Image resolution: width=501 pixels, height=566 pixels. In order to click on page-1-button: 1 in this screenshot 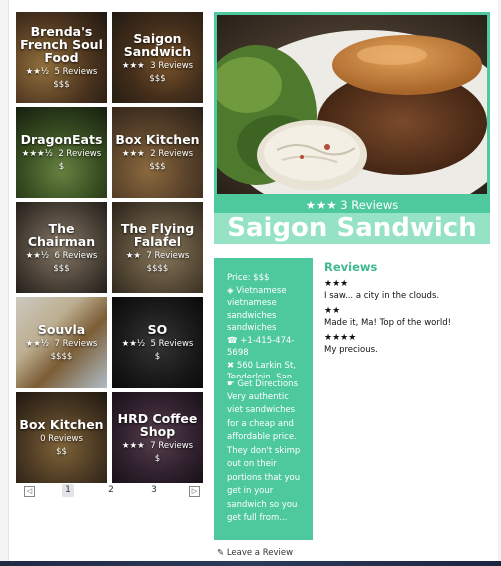, I will do `click(68, 490)`.